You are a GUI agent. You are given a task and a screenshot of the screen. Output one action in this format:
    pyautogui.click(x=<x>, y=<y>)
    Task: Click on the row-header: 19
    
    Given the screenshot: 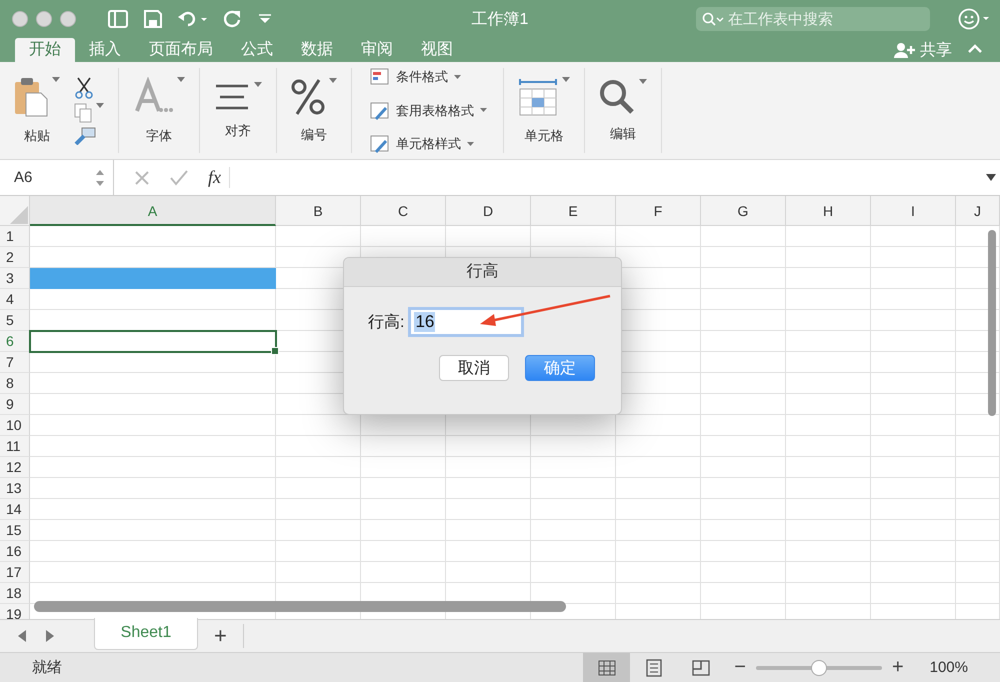 What is the action you would take?
    pyautogui.click(x=15, y=611)
    